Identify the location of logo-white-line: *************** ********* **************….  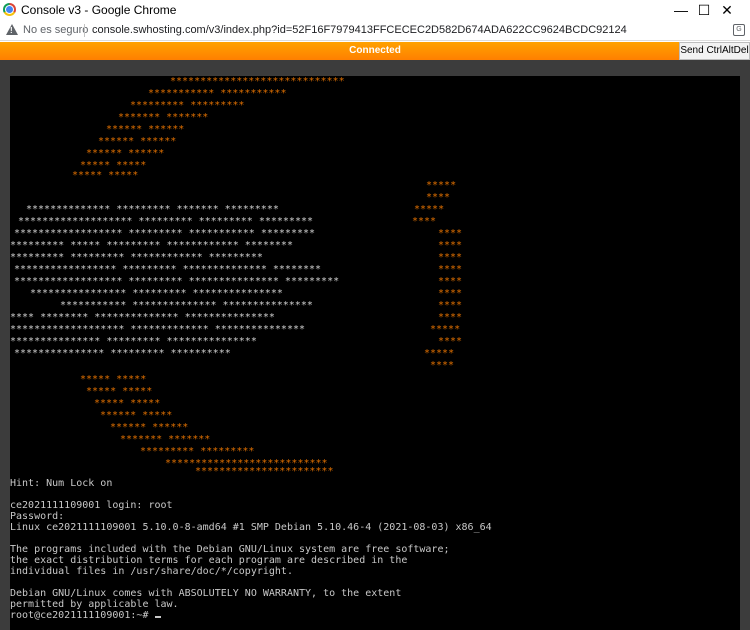
(133, 341).